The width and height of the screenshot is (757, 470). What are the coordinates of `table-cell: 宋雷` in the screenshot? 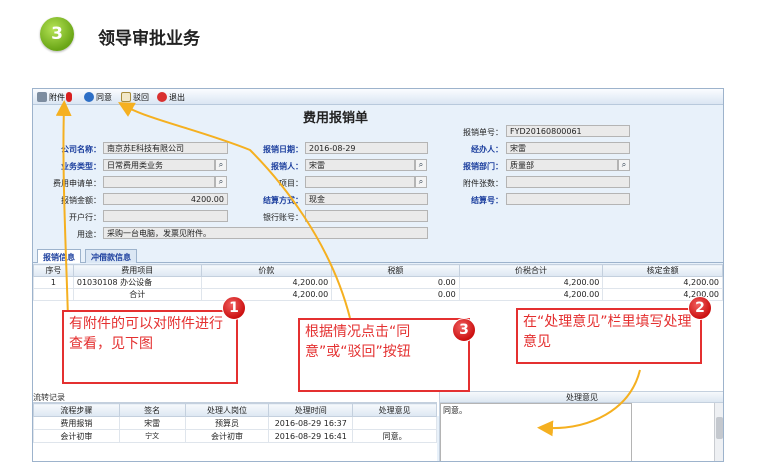 It's located at (152, 423).